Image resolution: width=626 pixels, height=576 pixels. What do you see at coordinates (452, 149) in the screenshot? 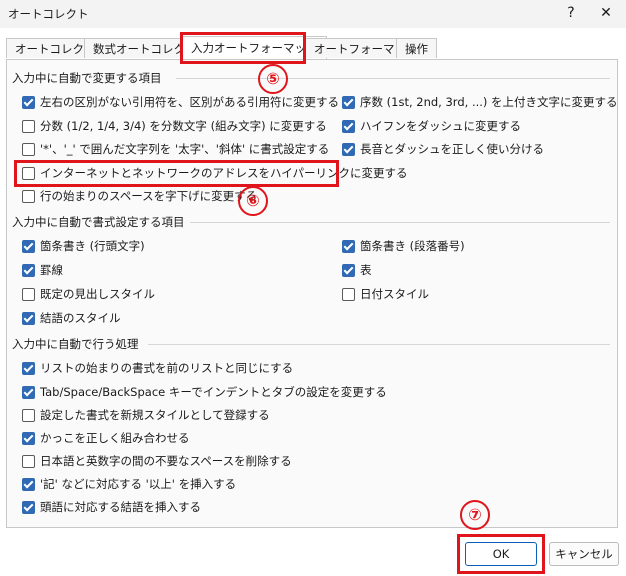
I see `checkbox-label: 長音とダッシュを正しく使い分ける` at bounding box center [452, 149].